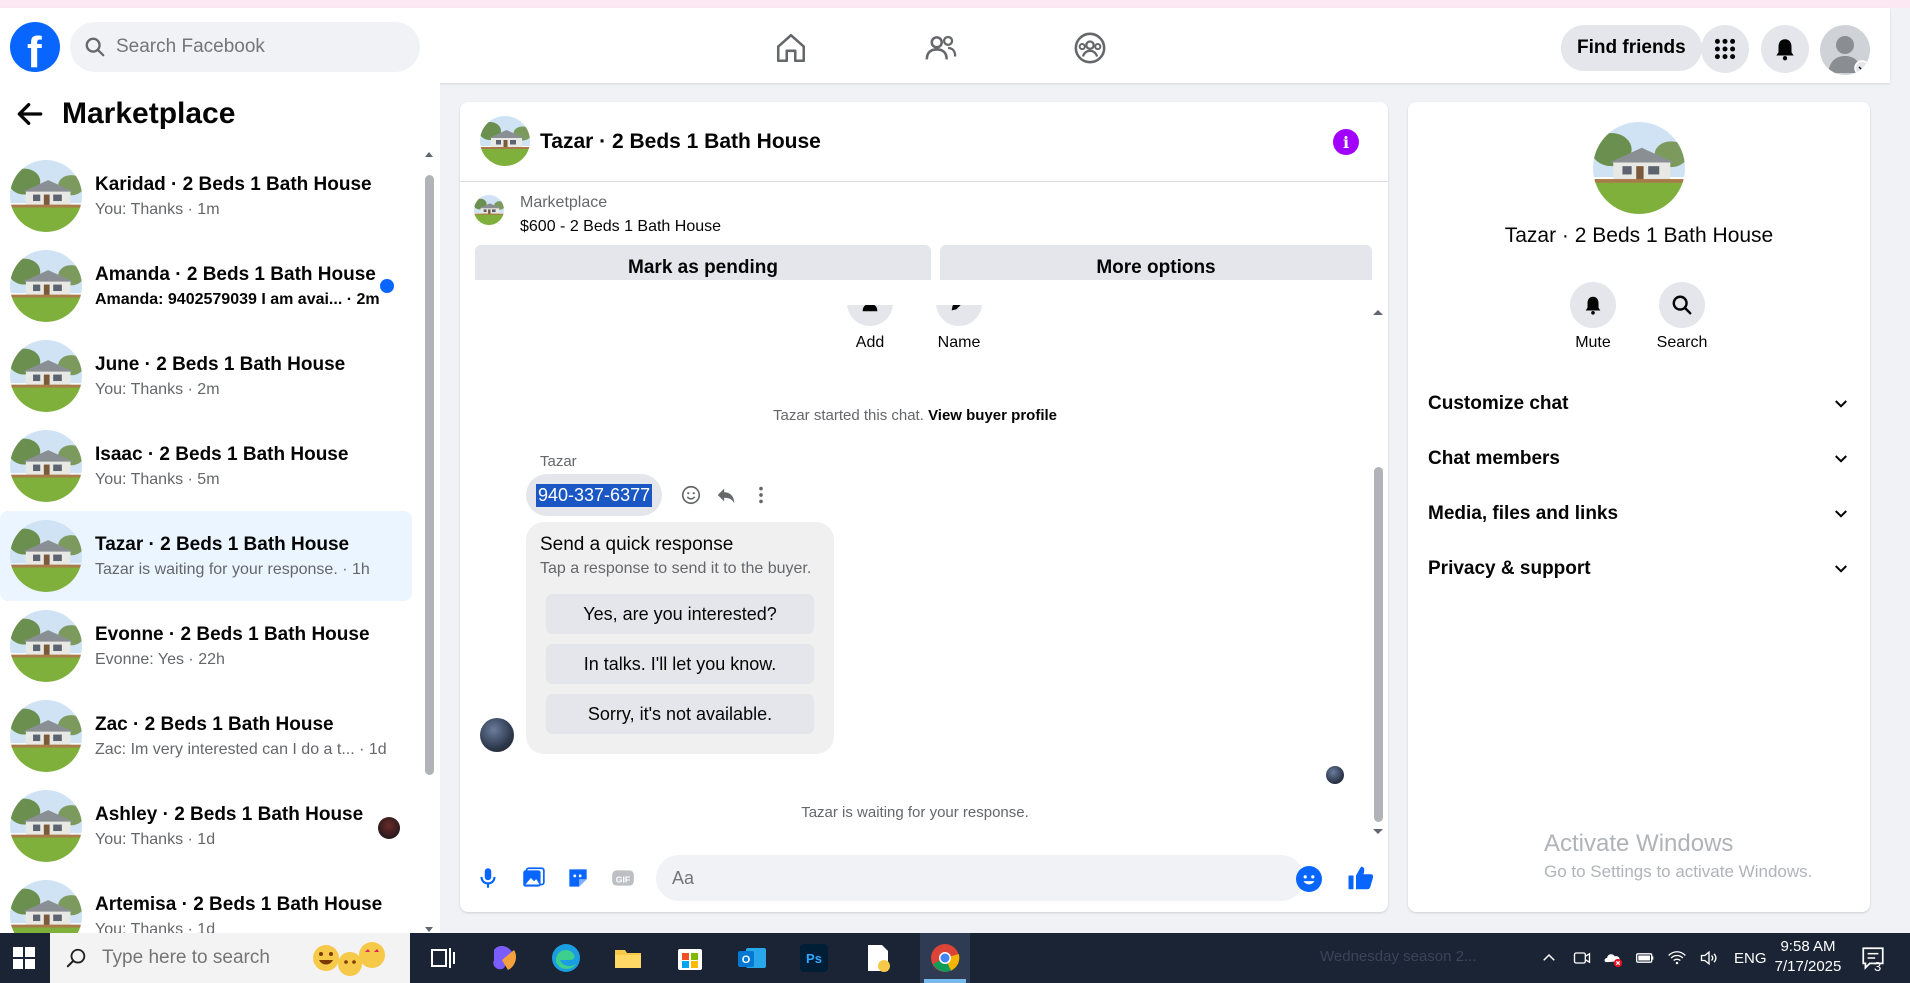  I want to click on sticker-icon, so click(578, 878).